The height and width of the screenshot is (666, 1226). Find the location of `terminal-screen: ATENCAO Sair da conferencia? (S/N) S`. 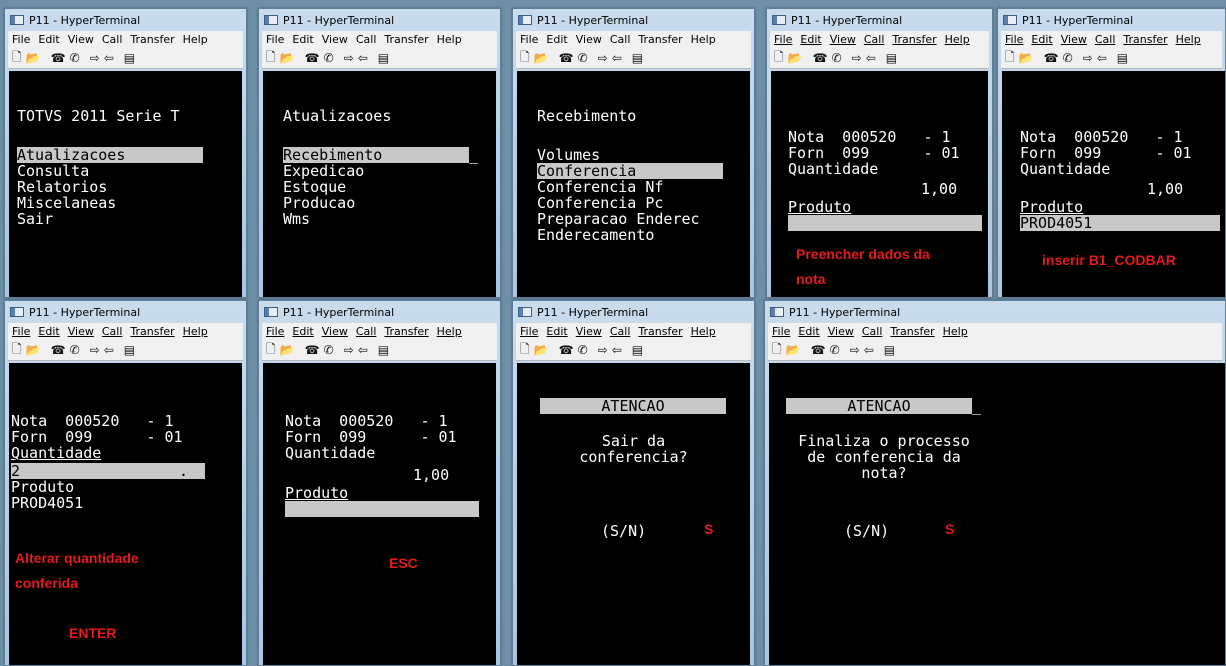

terminal-screen: ATENCAO Sair da conferencia? (S/N) S is located at coordinates (633, 514).